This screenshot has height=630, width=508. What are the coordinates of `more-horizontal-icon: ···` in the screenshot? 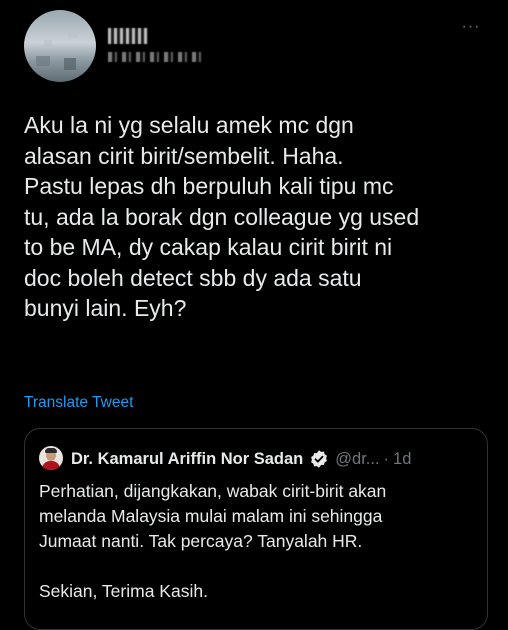 It's located at (471, 29).